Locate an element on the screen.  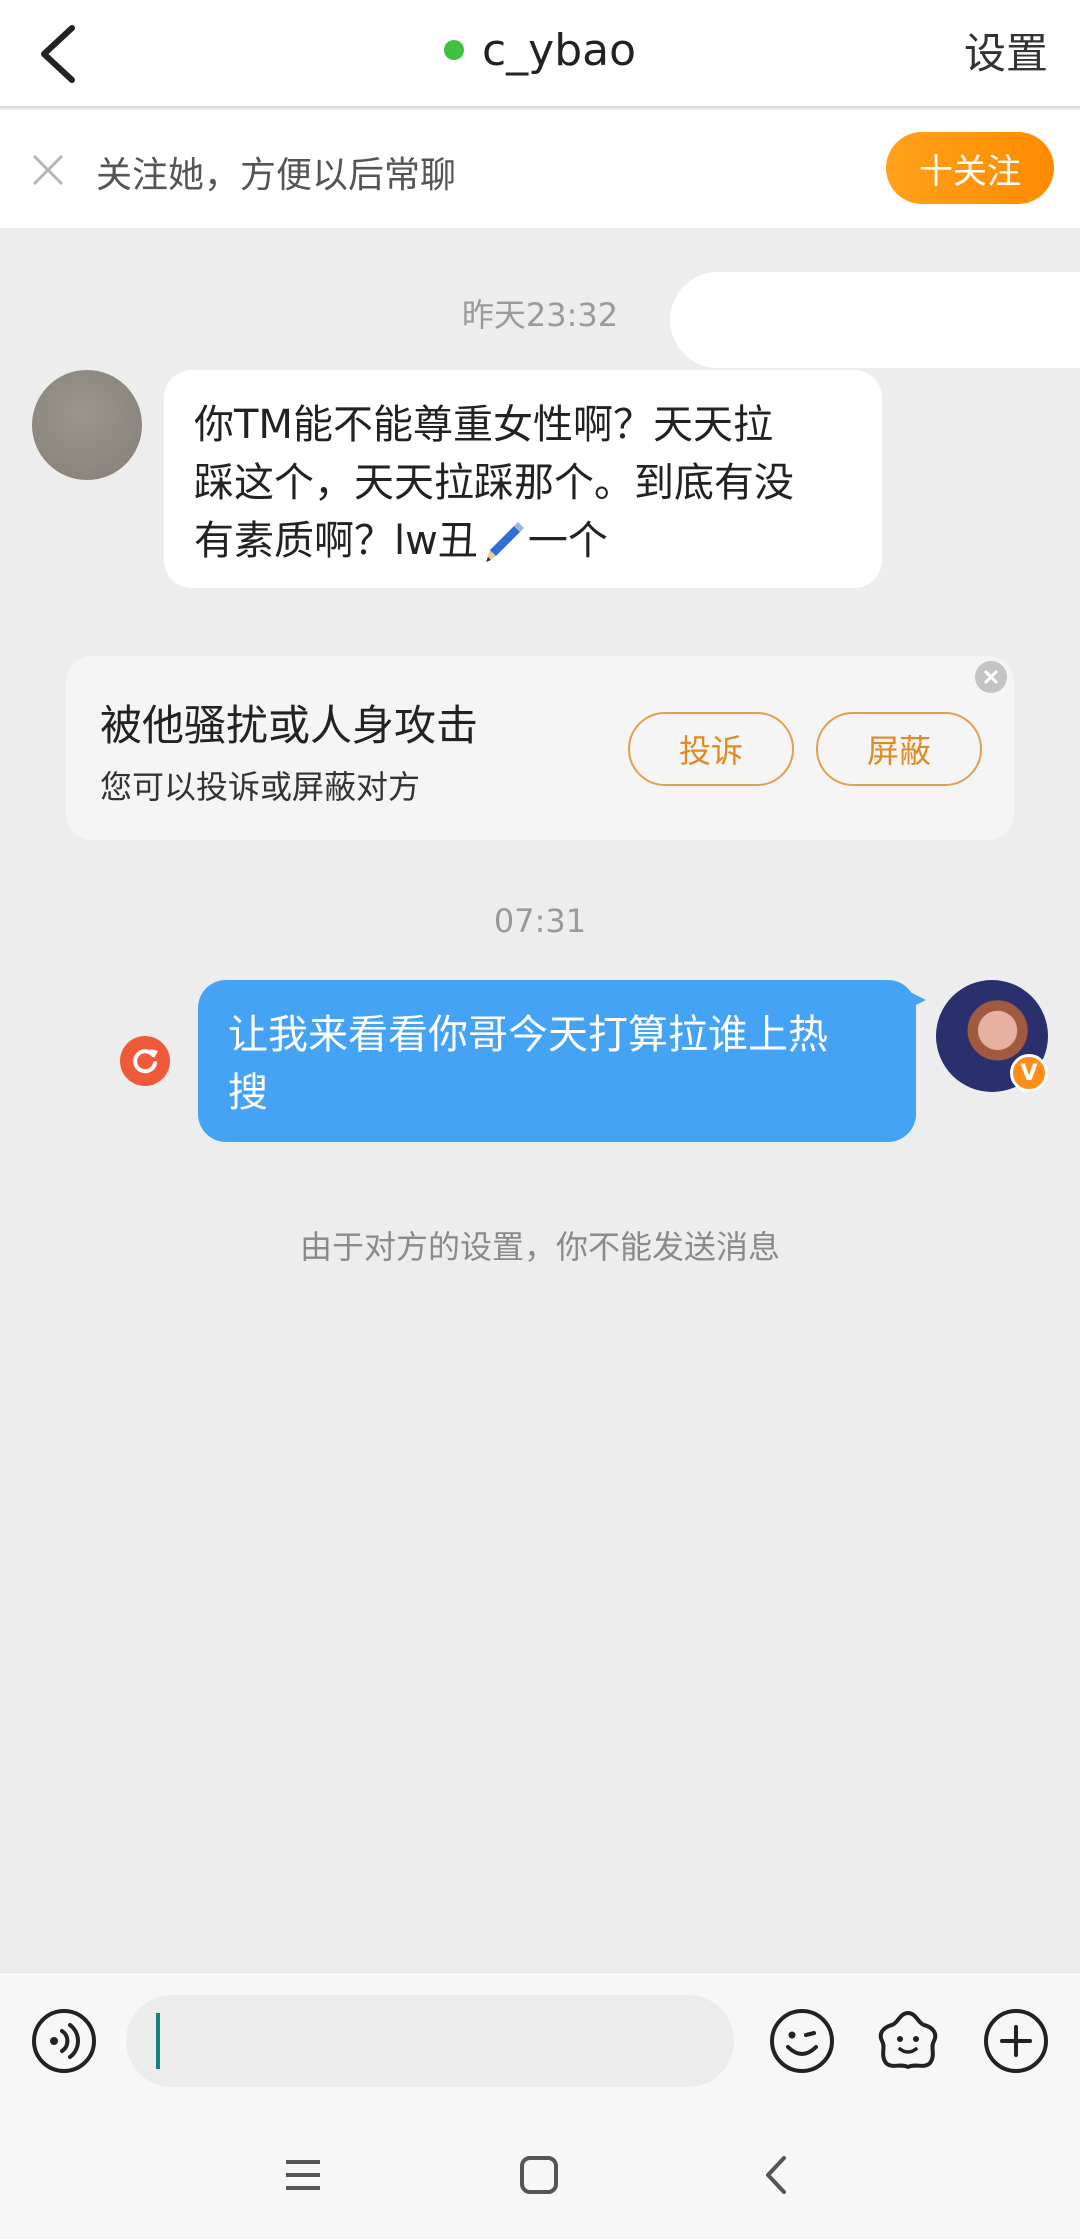
message-text-line: 你TM能不能尊重女性啊？天天拉 is located at coordinates (483, 425).